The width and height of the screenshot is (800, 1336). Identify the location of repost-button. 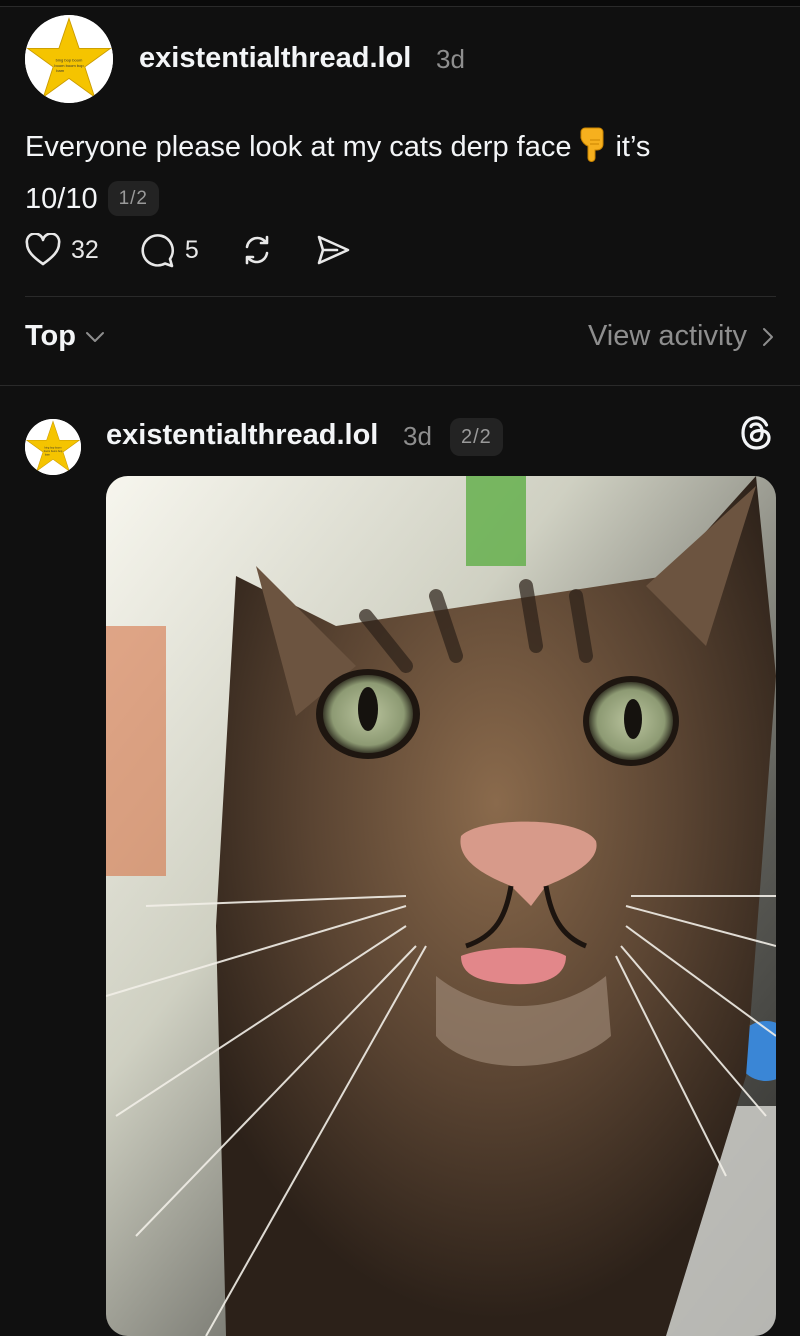
(257, 250).